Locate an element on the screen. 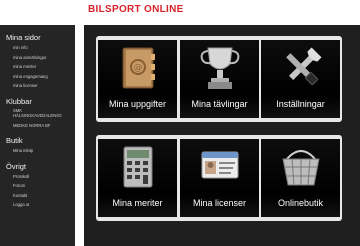 The width and height of the screenshot is (360, 246). sidebar-section-title: Mina sidor is located at coordinates (23, 37).